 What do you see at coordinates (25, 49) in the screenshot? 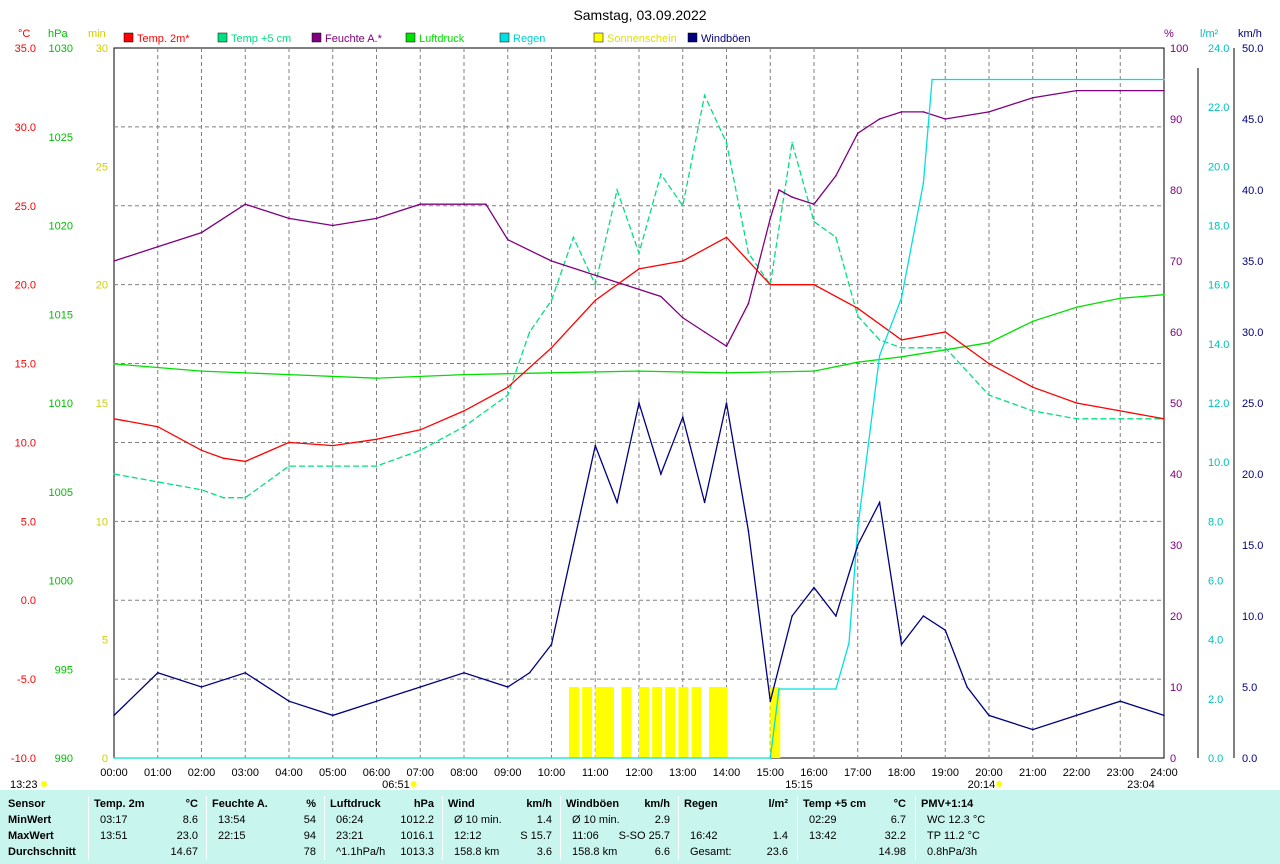
I see `temp-axis-tick: 35.0` at bounding box center [25, 49].